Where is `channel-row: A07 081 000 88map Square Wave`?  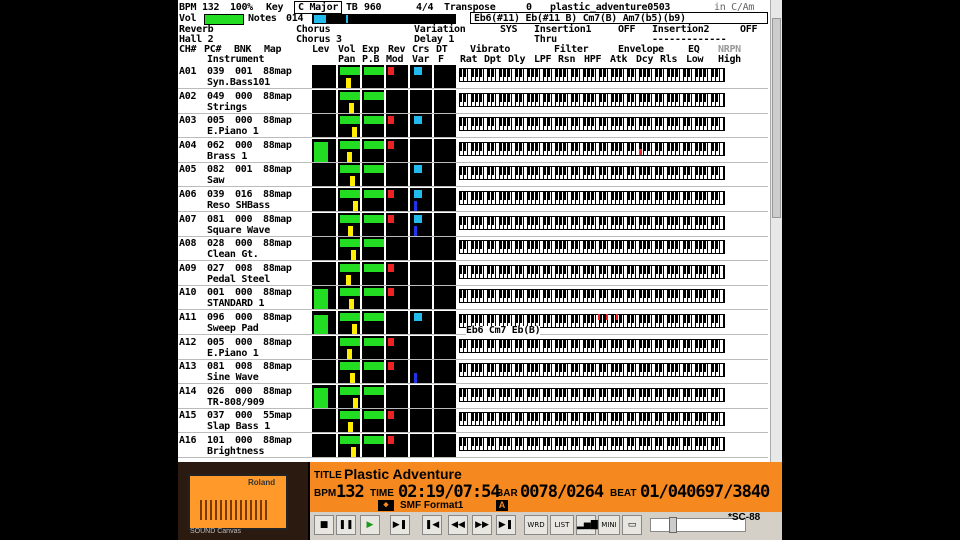
channel-row: A07 081 000 88map Square Wave is located at coordinates (473, 224).